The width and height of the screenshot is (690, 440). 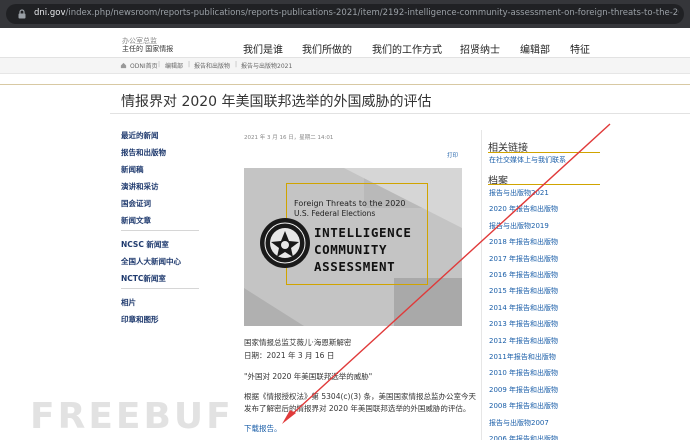 What do you see at coordinates (519, 423) in the screenshot?
I see `archive-link: 报告与出版物2007` at bounding box center [519, 423].